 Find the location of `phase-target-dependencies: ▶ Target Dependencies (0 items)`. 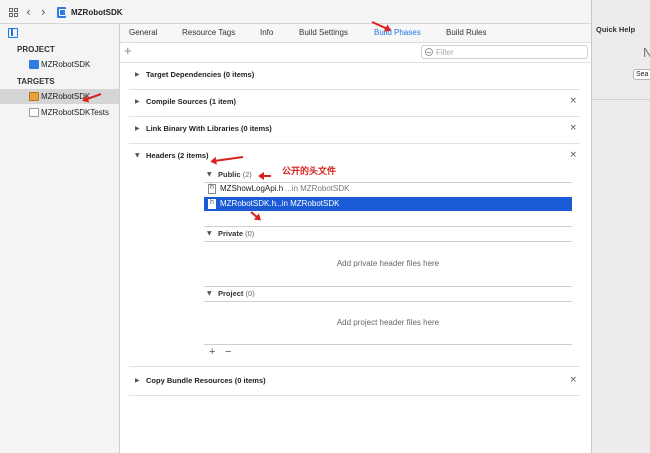

phase-target-dependencies: ▶ Target Dependencies (0 items) is located at coordinates (354, 80).